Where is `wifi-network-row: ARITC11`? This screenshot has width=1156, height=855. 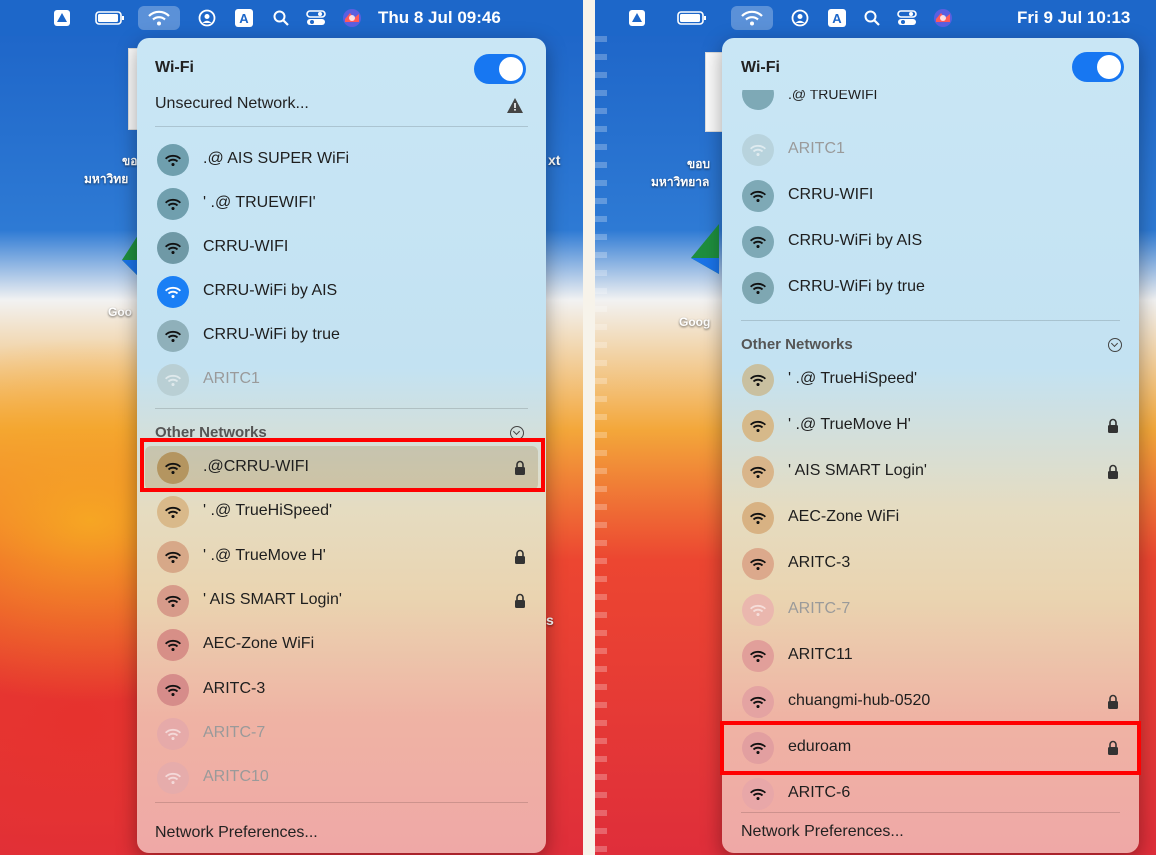 wifi-network-row: ARITC11 is located at coordinates (930, 656).